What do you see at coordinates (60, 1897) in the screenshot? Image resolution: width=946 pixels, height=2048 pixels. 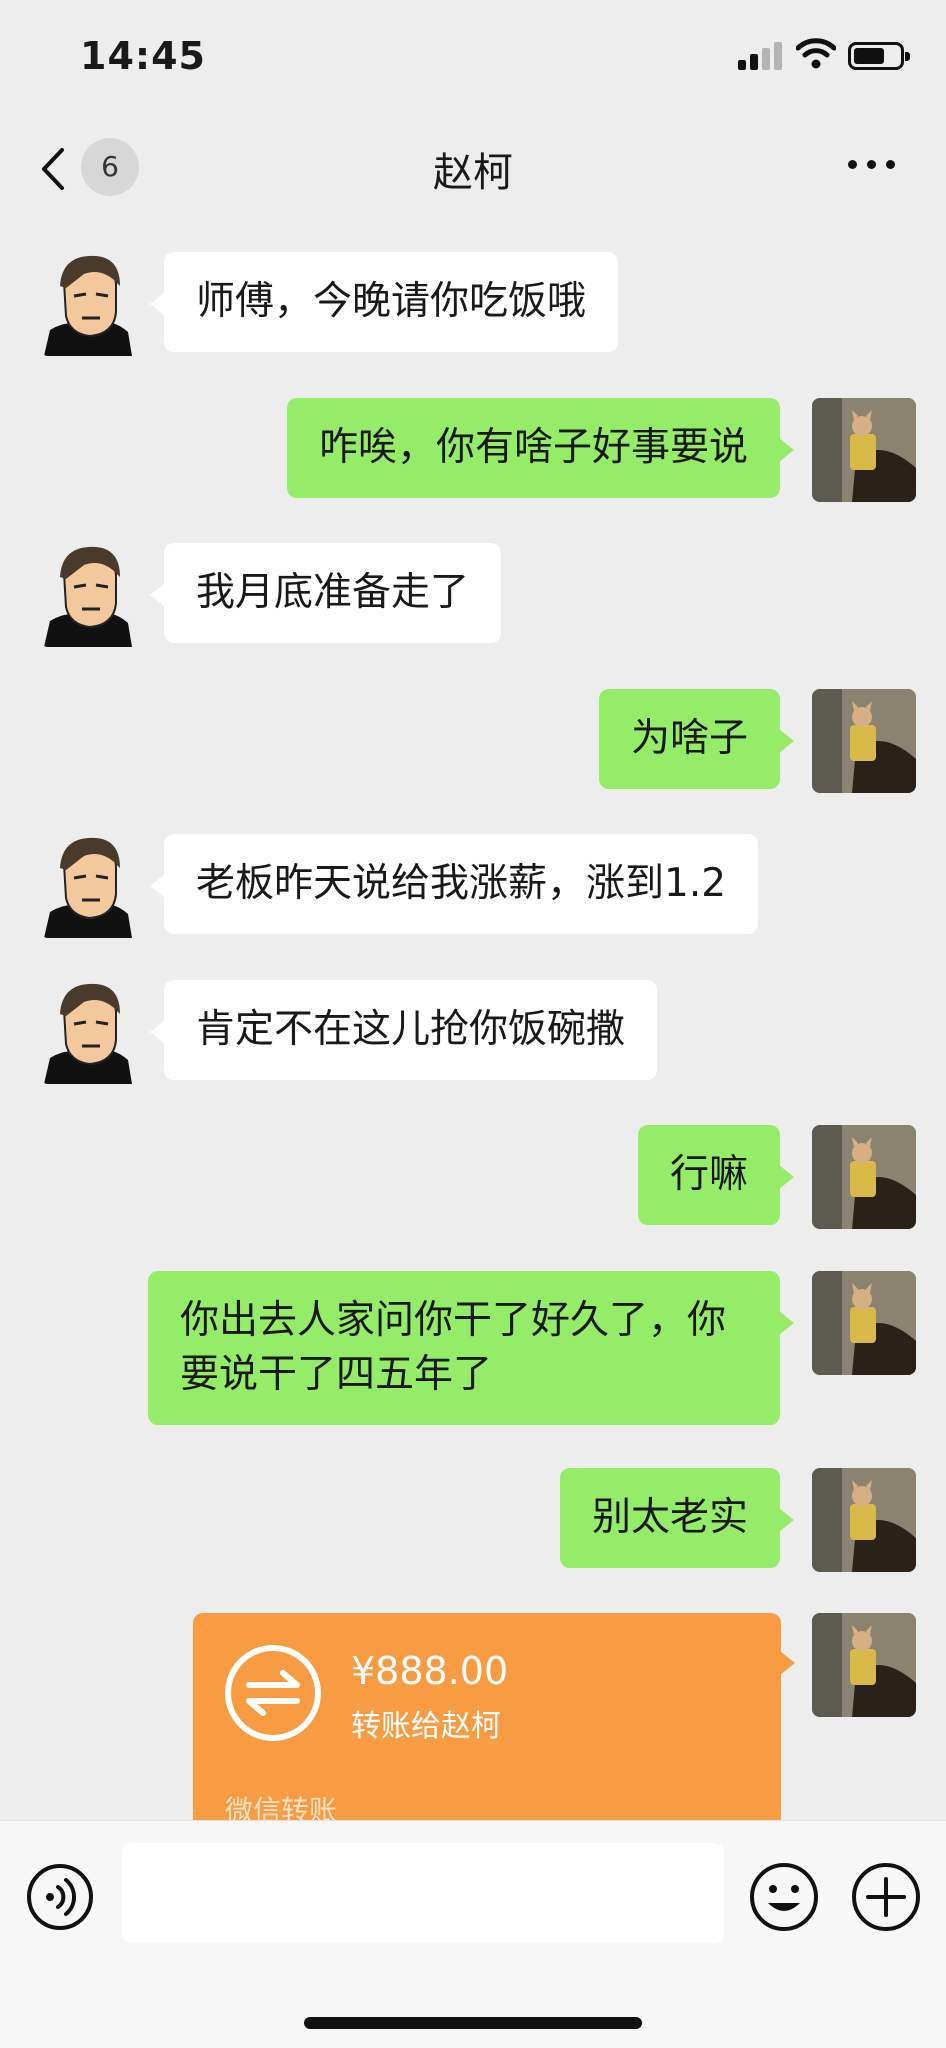 I see `voice-icon` at bounding box center [60, 1897].